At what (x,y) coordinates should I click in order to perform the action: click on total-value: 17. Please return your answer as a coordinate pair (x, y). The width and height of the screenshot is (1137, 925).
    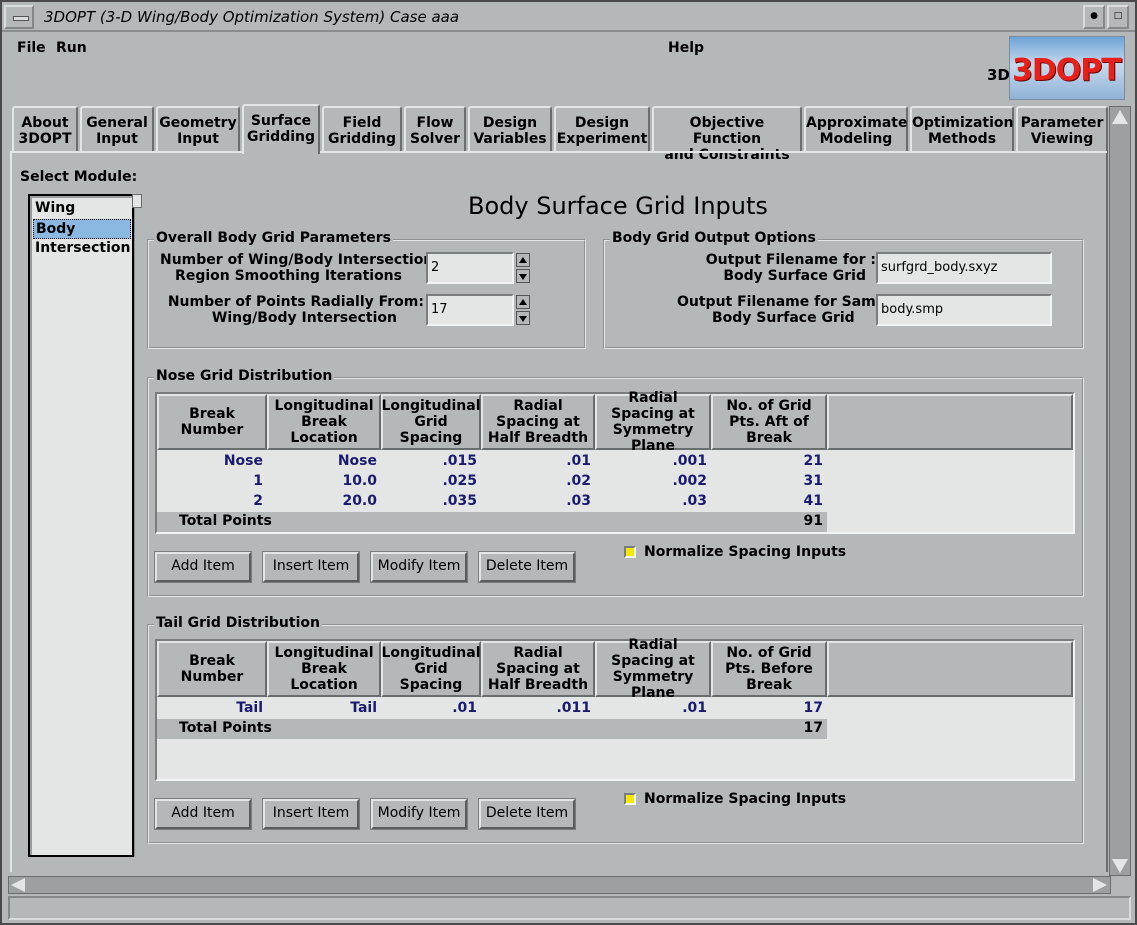
    Looking at the image, I should click on (813, 728).